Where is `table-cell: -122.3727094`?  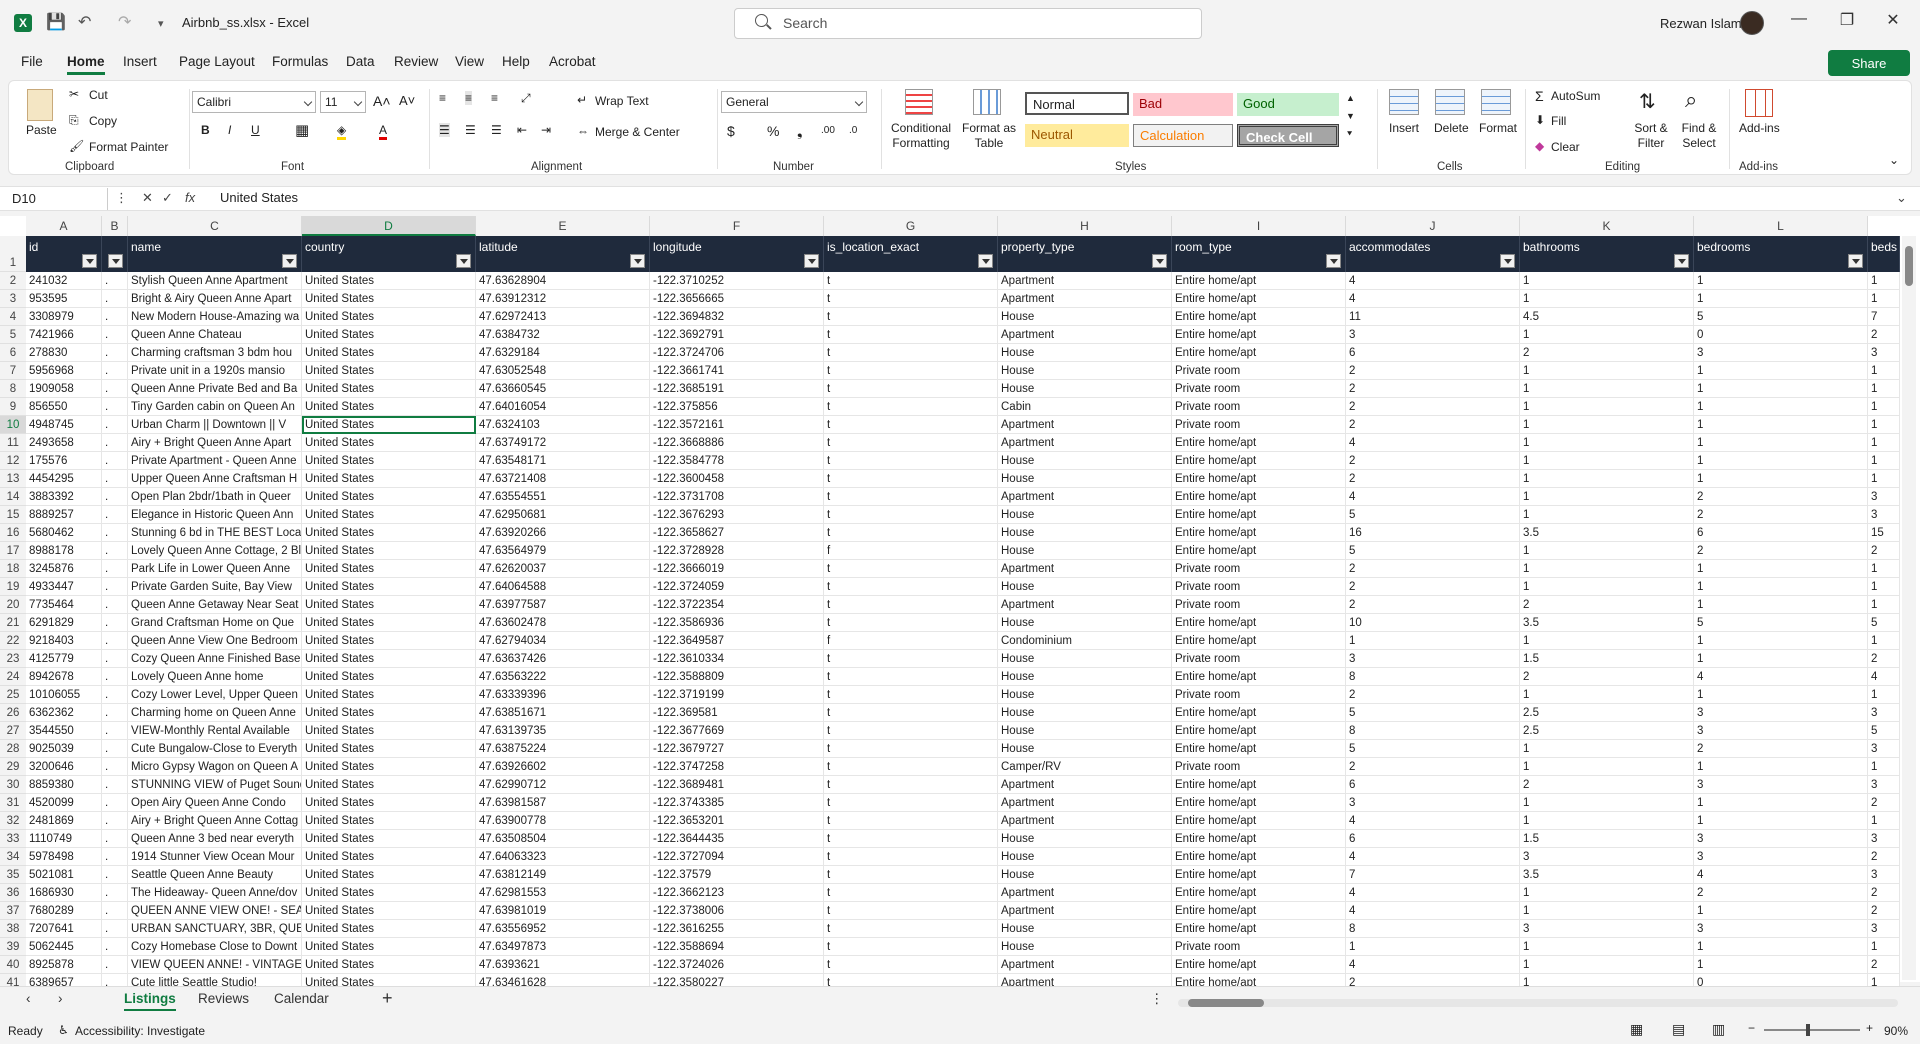
table-cell: -122.3727094 is located at coordinates (737, 857).